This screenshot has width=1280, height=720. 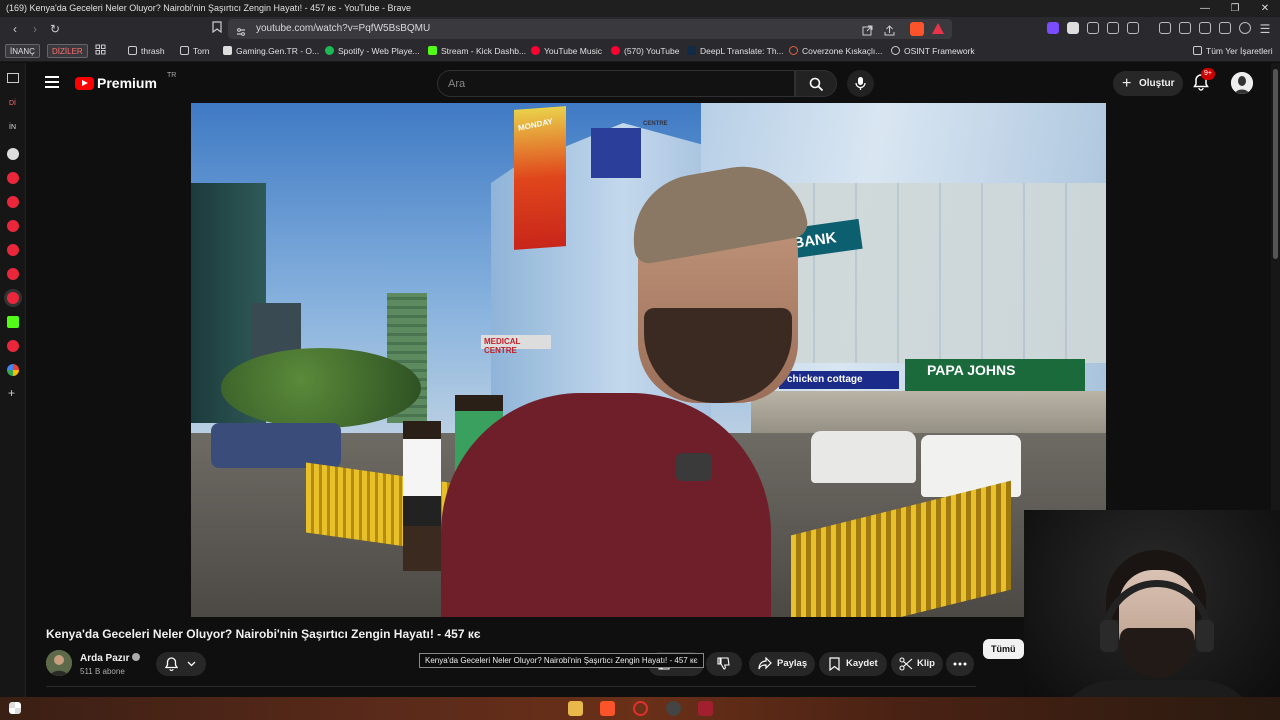 What do you see at coordinates (607, 708) in the screenshot?
I see `brave-browser-icon` at bounding box center [607, 708].